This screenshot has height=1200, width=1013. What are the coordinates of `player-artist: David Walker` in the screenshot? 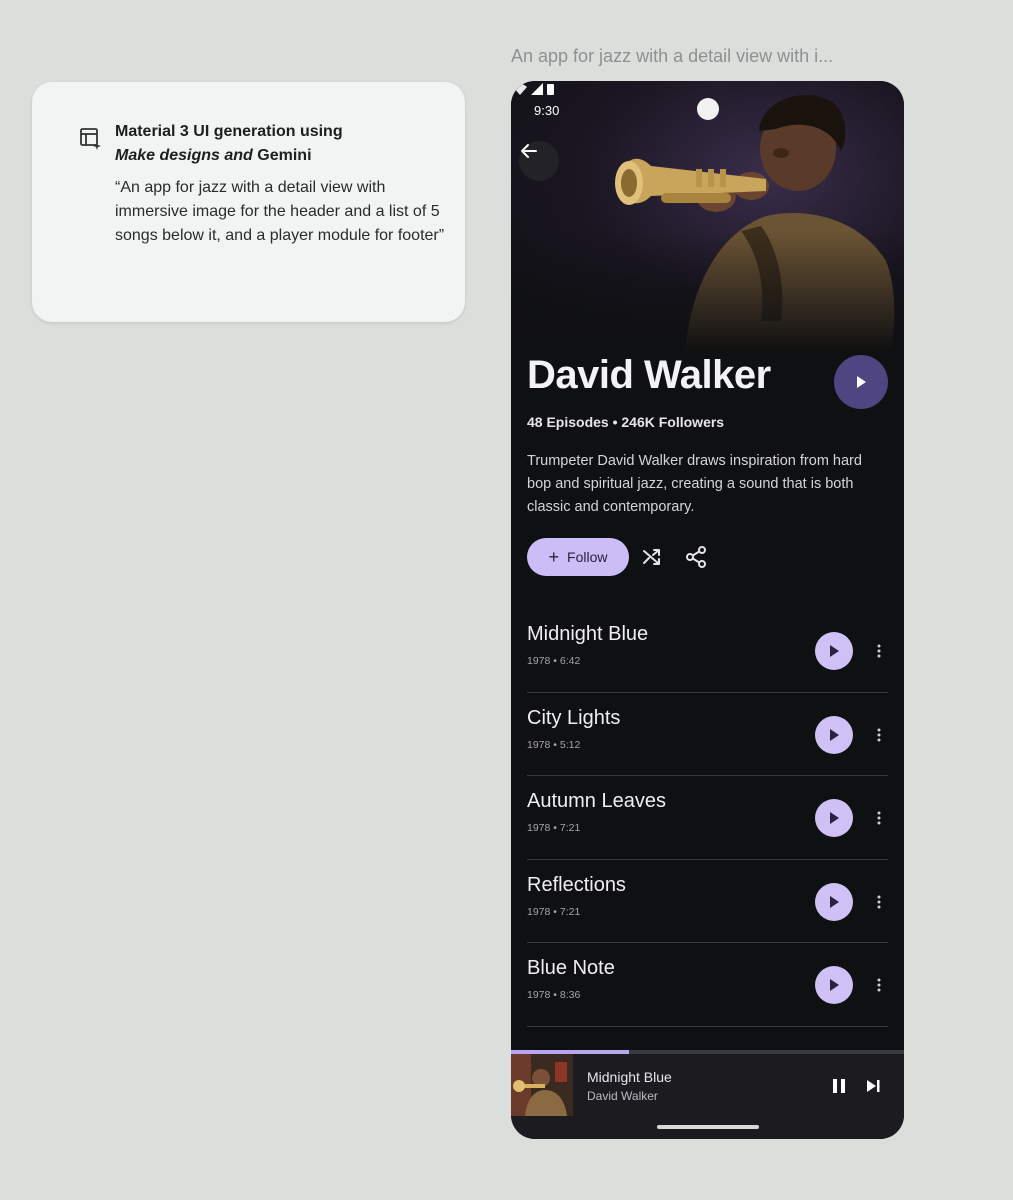 It's located at (622, 1096).